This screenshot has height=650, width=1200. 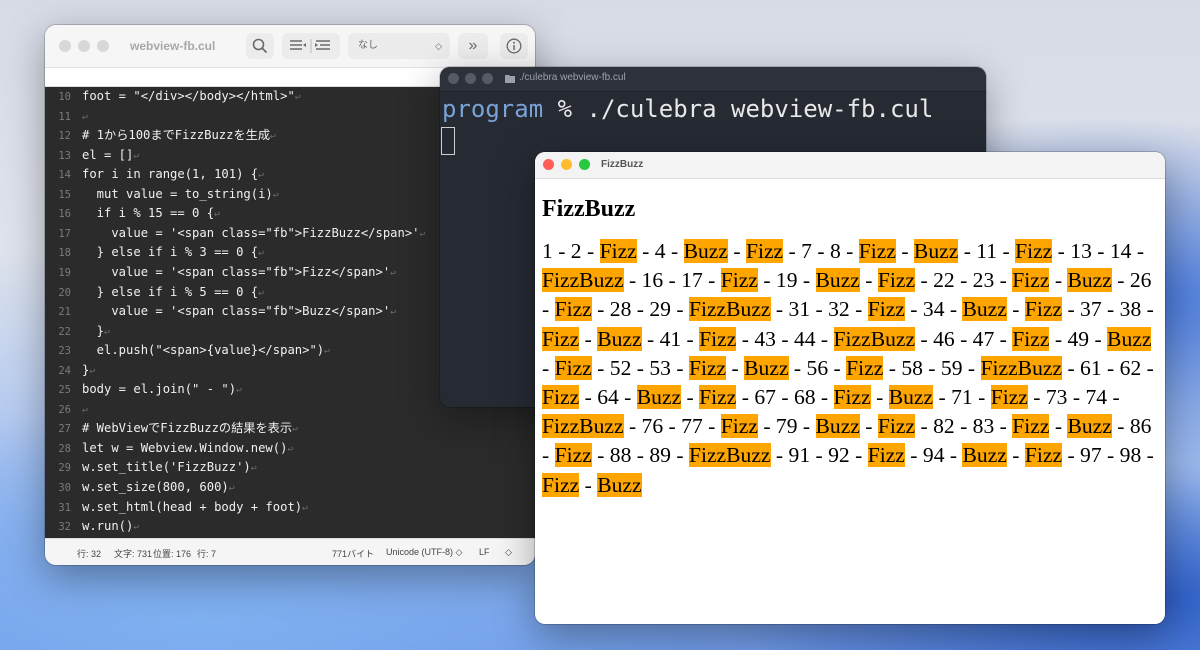 I want to click on line-number: 26, so click(x=64, y=409).